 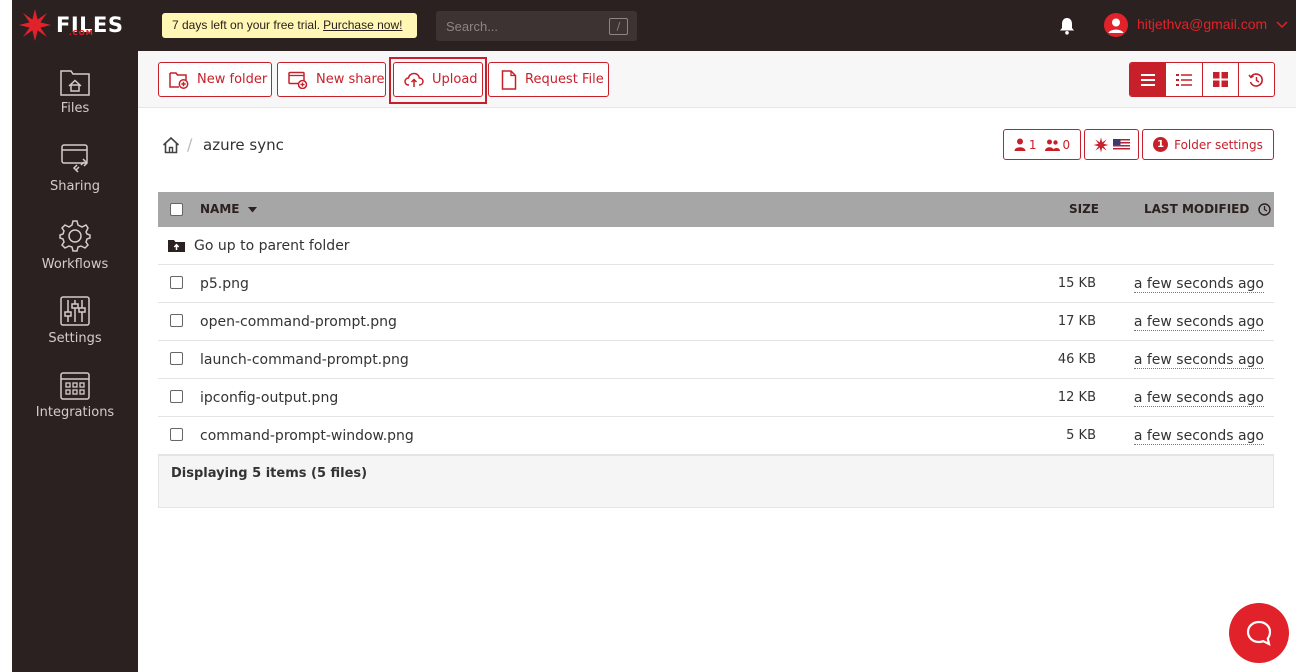 What do you see at coordinates (1116, 25) in the screenshot?
I see `user-avatar-icon` at bounding box center [1116, 25].